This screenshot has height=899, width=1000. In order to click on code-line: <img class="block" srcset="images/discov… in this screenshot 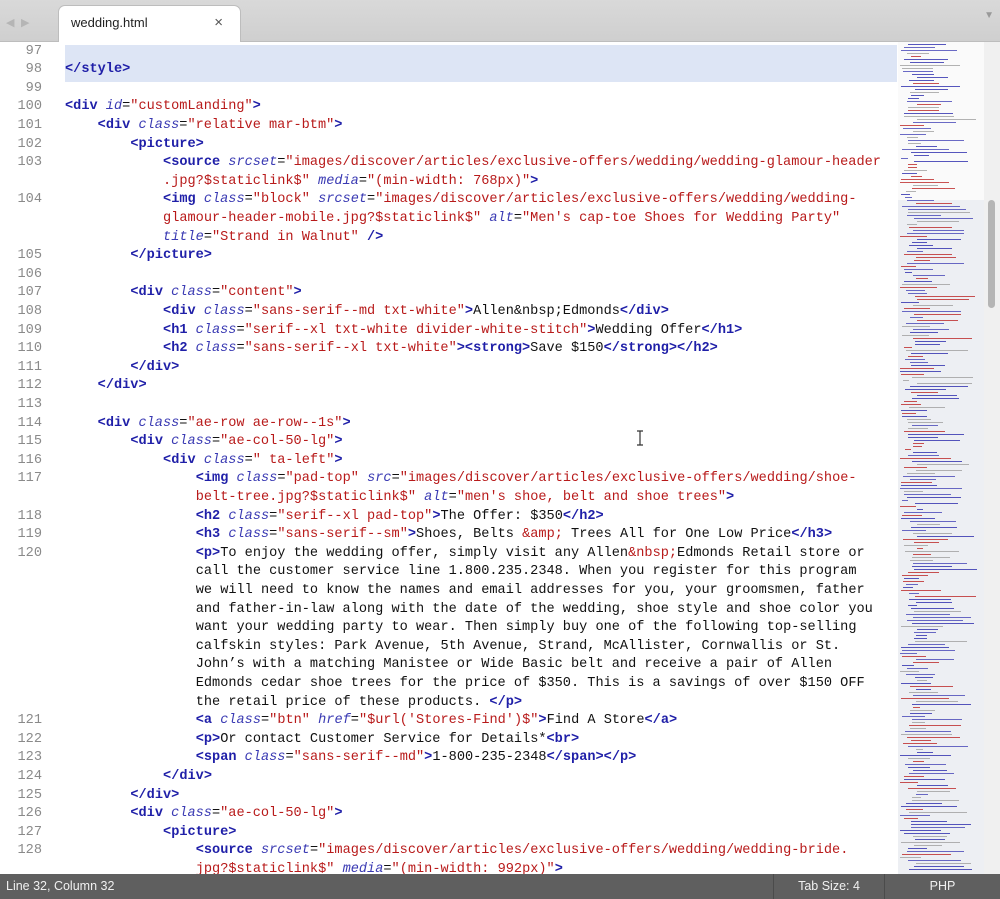, I will do `click(509, 200)`.